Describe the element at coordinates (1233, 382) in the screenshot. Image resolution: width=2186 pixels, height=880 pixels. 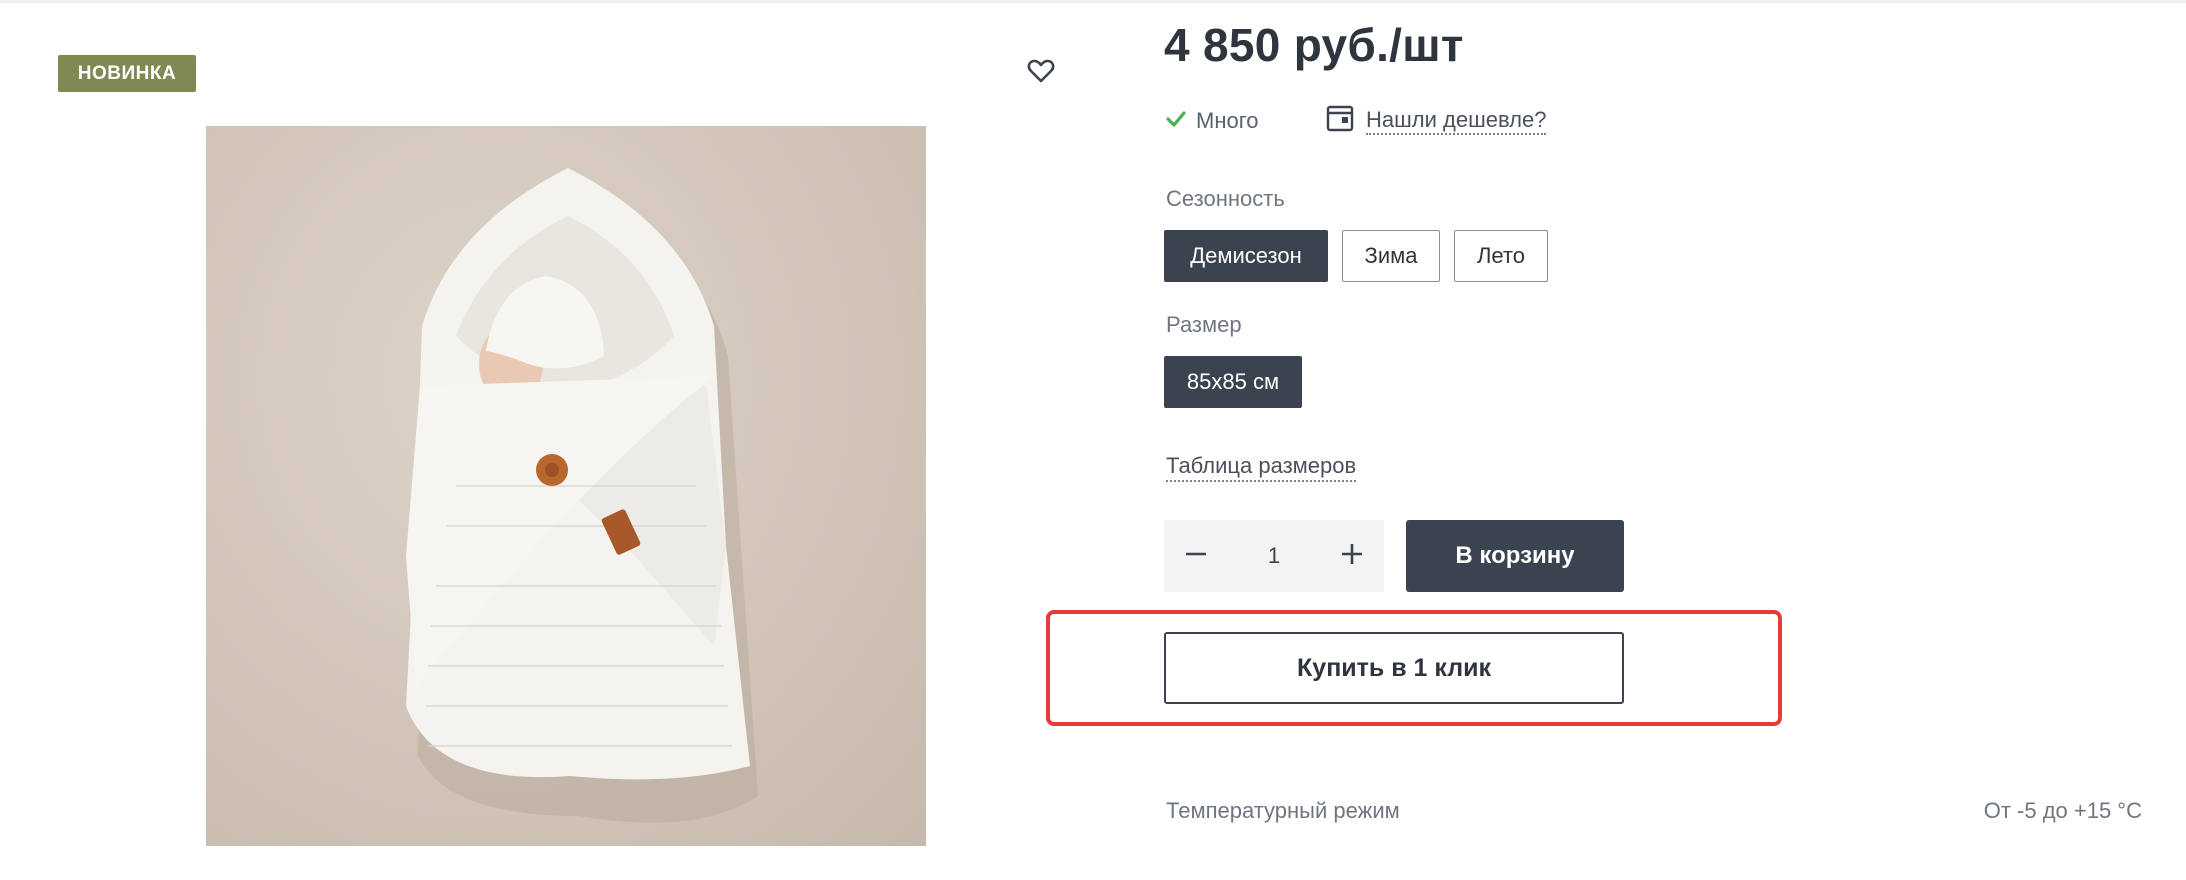
I see `size-option-85x85: 85x85 см` at that location.